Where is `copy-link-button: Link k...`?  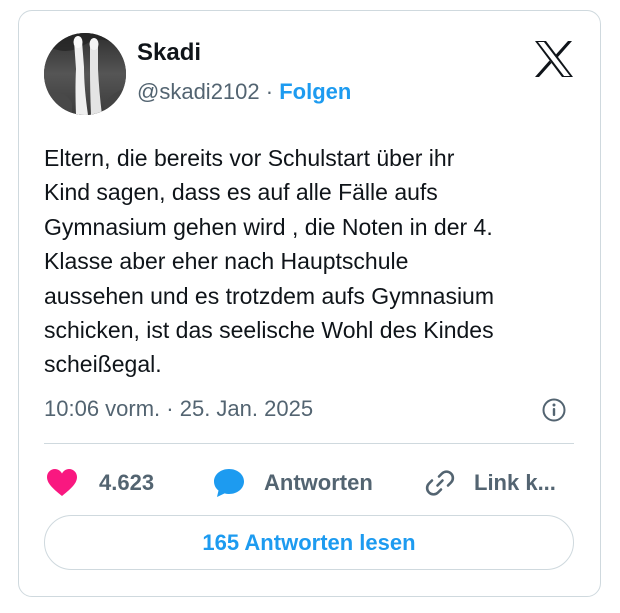 copy-link-button: Link k... is located at coordinates (490, 483).